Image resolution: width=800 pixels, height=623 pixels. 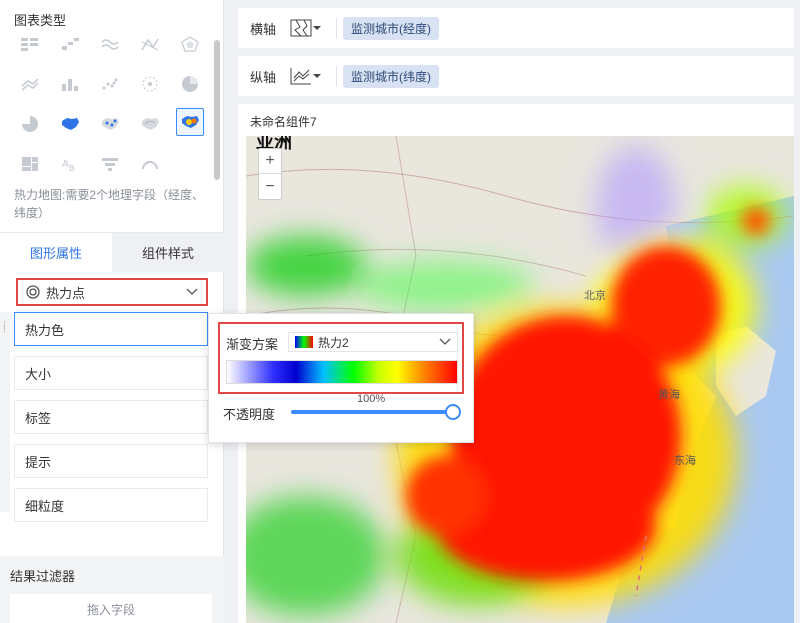 I want to click on point-type-label: 热力点, so click(x=66, y=293).